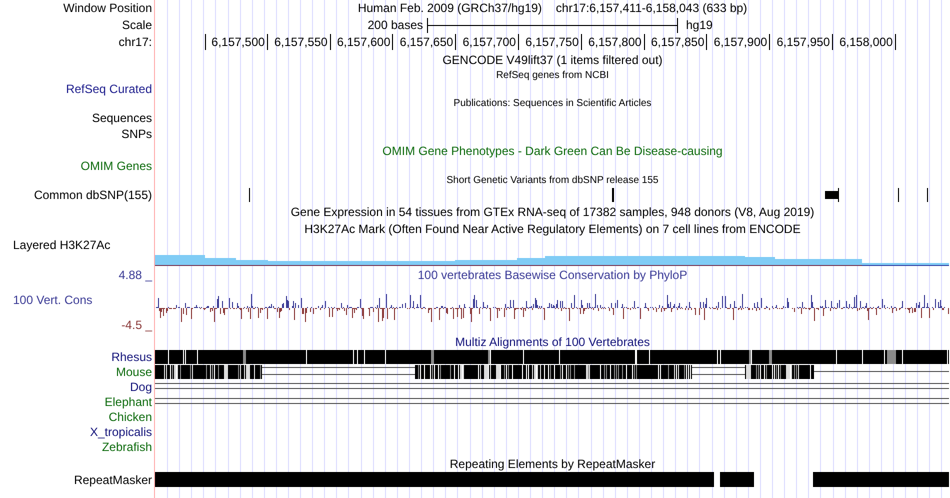 The height and width of the screenshot is (498, 950). I want to click on ruler-tick: 6,157,800, so click(613, 42).